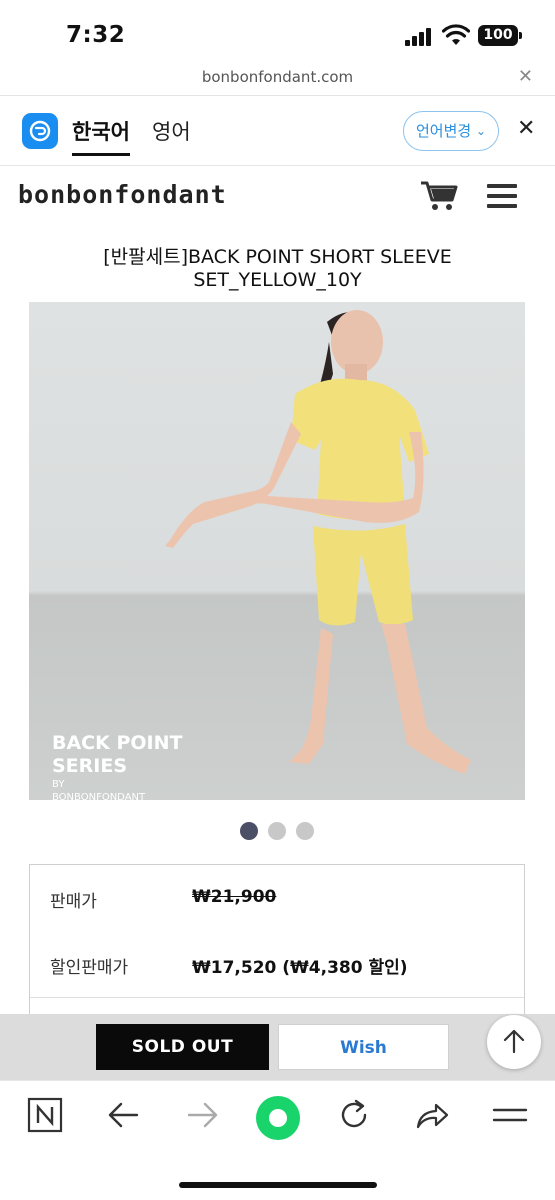  I want to click on list-price-value: ₩21,900, so click(234, 897).